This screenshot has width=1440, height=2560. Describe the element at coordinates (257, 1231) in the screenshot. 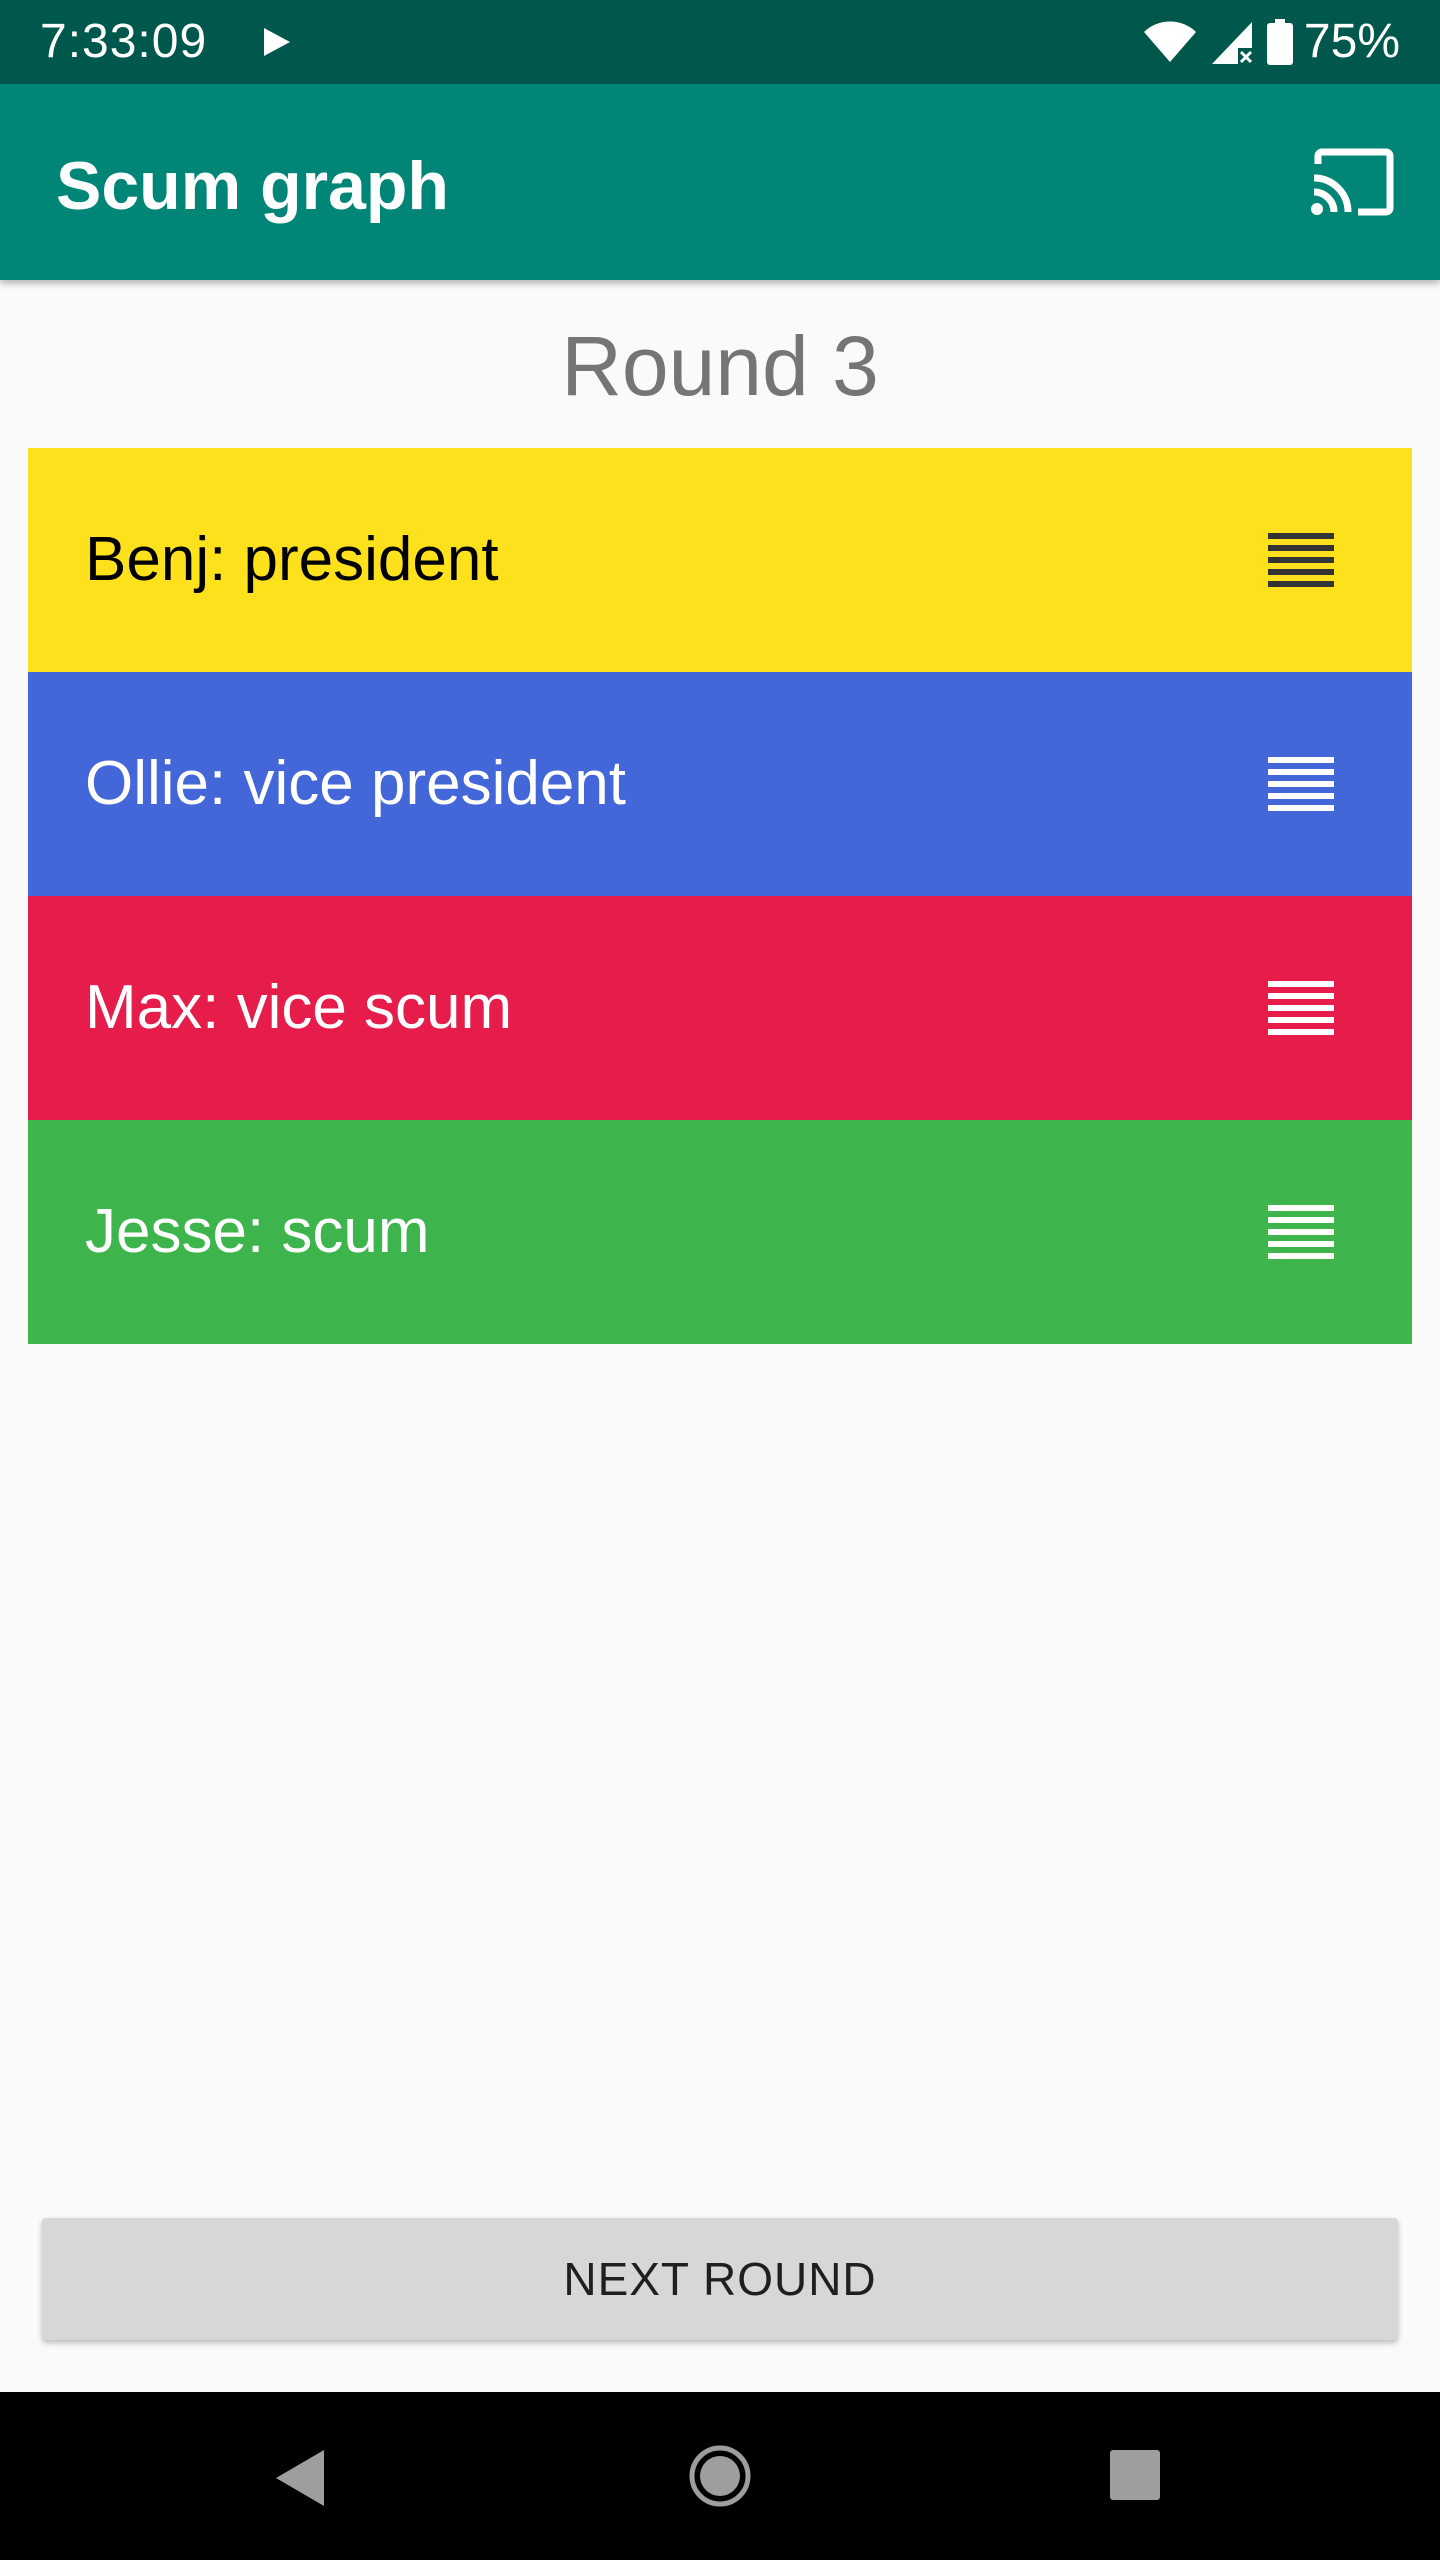

I see `rank-label: Jesse: scum` at that location.